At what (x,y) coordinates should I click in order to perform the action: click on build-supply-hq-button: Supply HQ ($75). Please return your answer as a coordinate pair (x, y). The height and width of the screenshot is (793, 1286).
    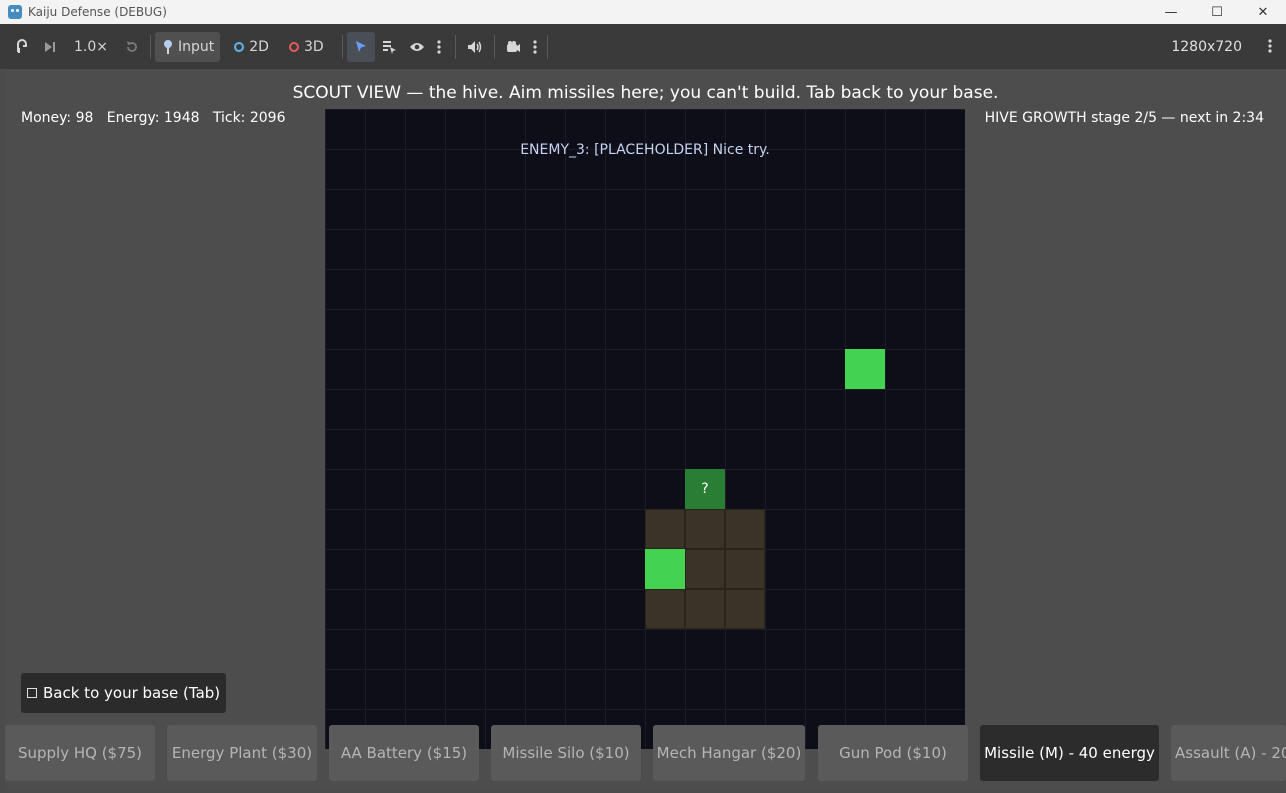
    Looking at the image, I should click on (80, 753).